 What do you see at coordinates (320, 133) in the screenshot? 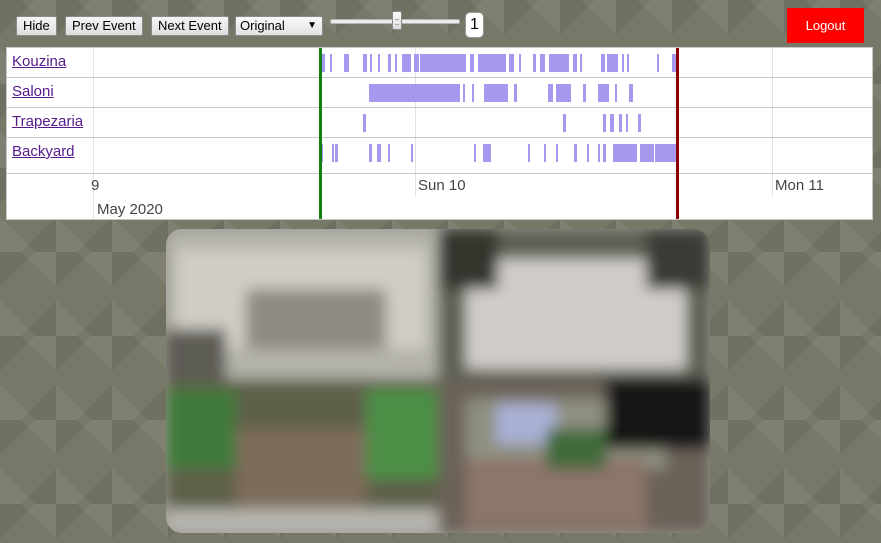
I see `range-start-marker` at bounding box center [320, 133].